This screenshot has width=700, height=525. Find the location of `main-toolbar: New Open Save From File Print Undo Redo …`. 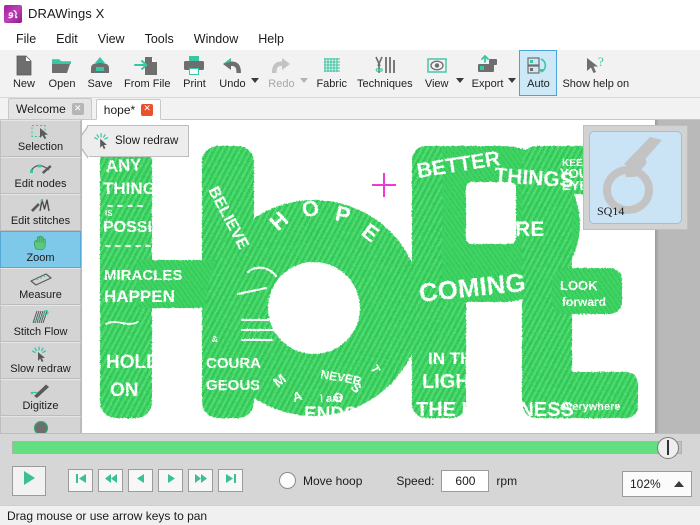

main-toolbar: New Open Save From File Print Undo Redo … is located at coordinates (350, 74).